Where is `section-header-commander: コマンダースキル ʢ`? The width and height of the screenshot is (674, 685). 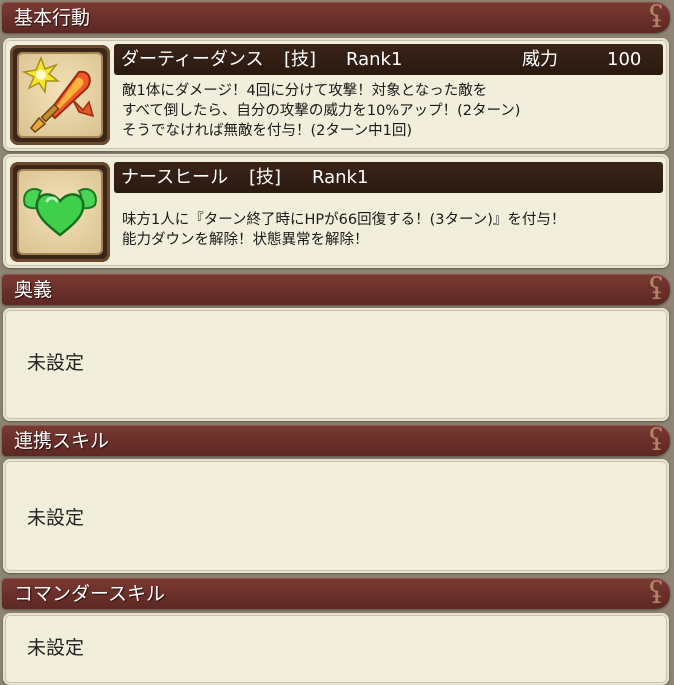
section-header-commander: コマンダースキル ʢ is located at coordinates (336, 593).